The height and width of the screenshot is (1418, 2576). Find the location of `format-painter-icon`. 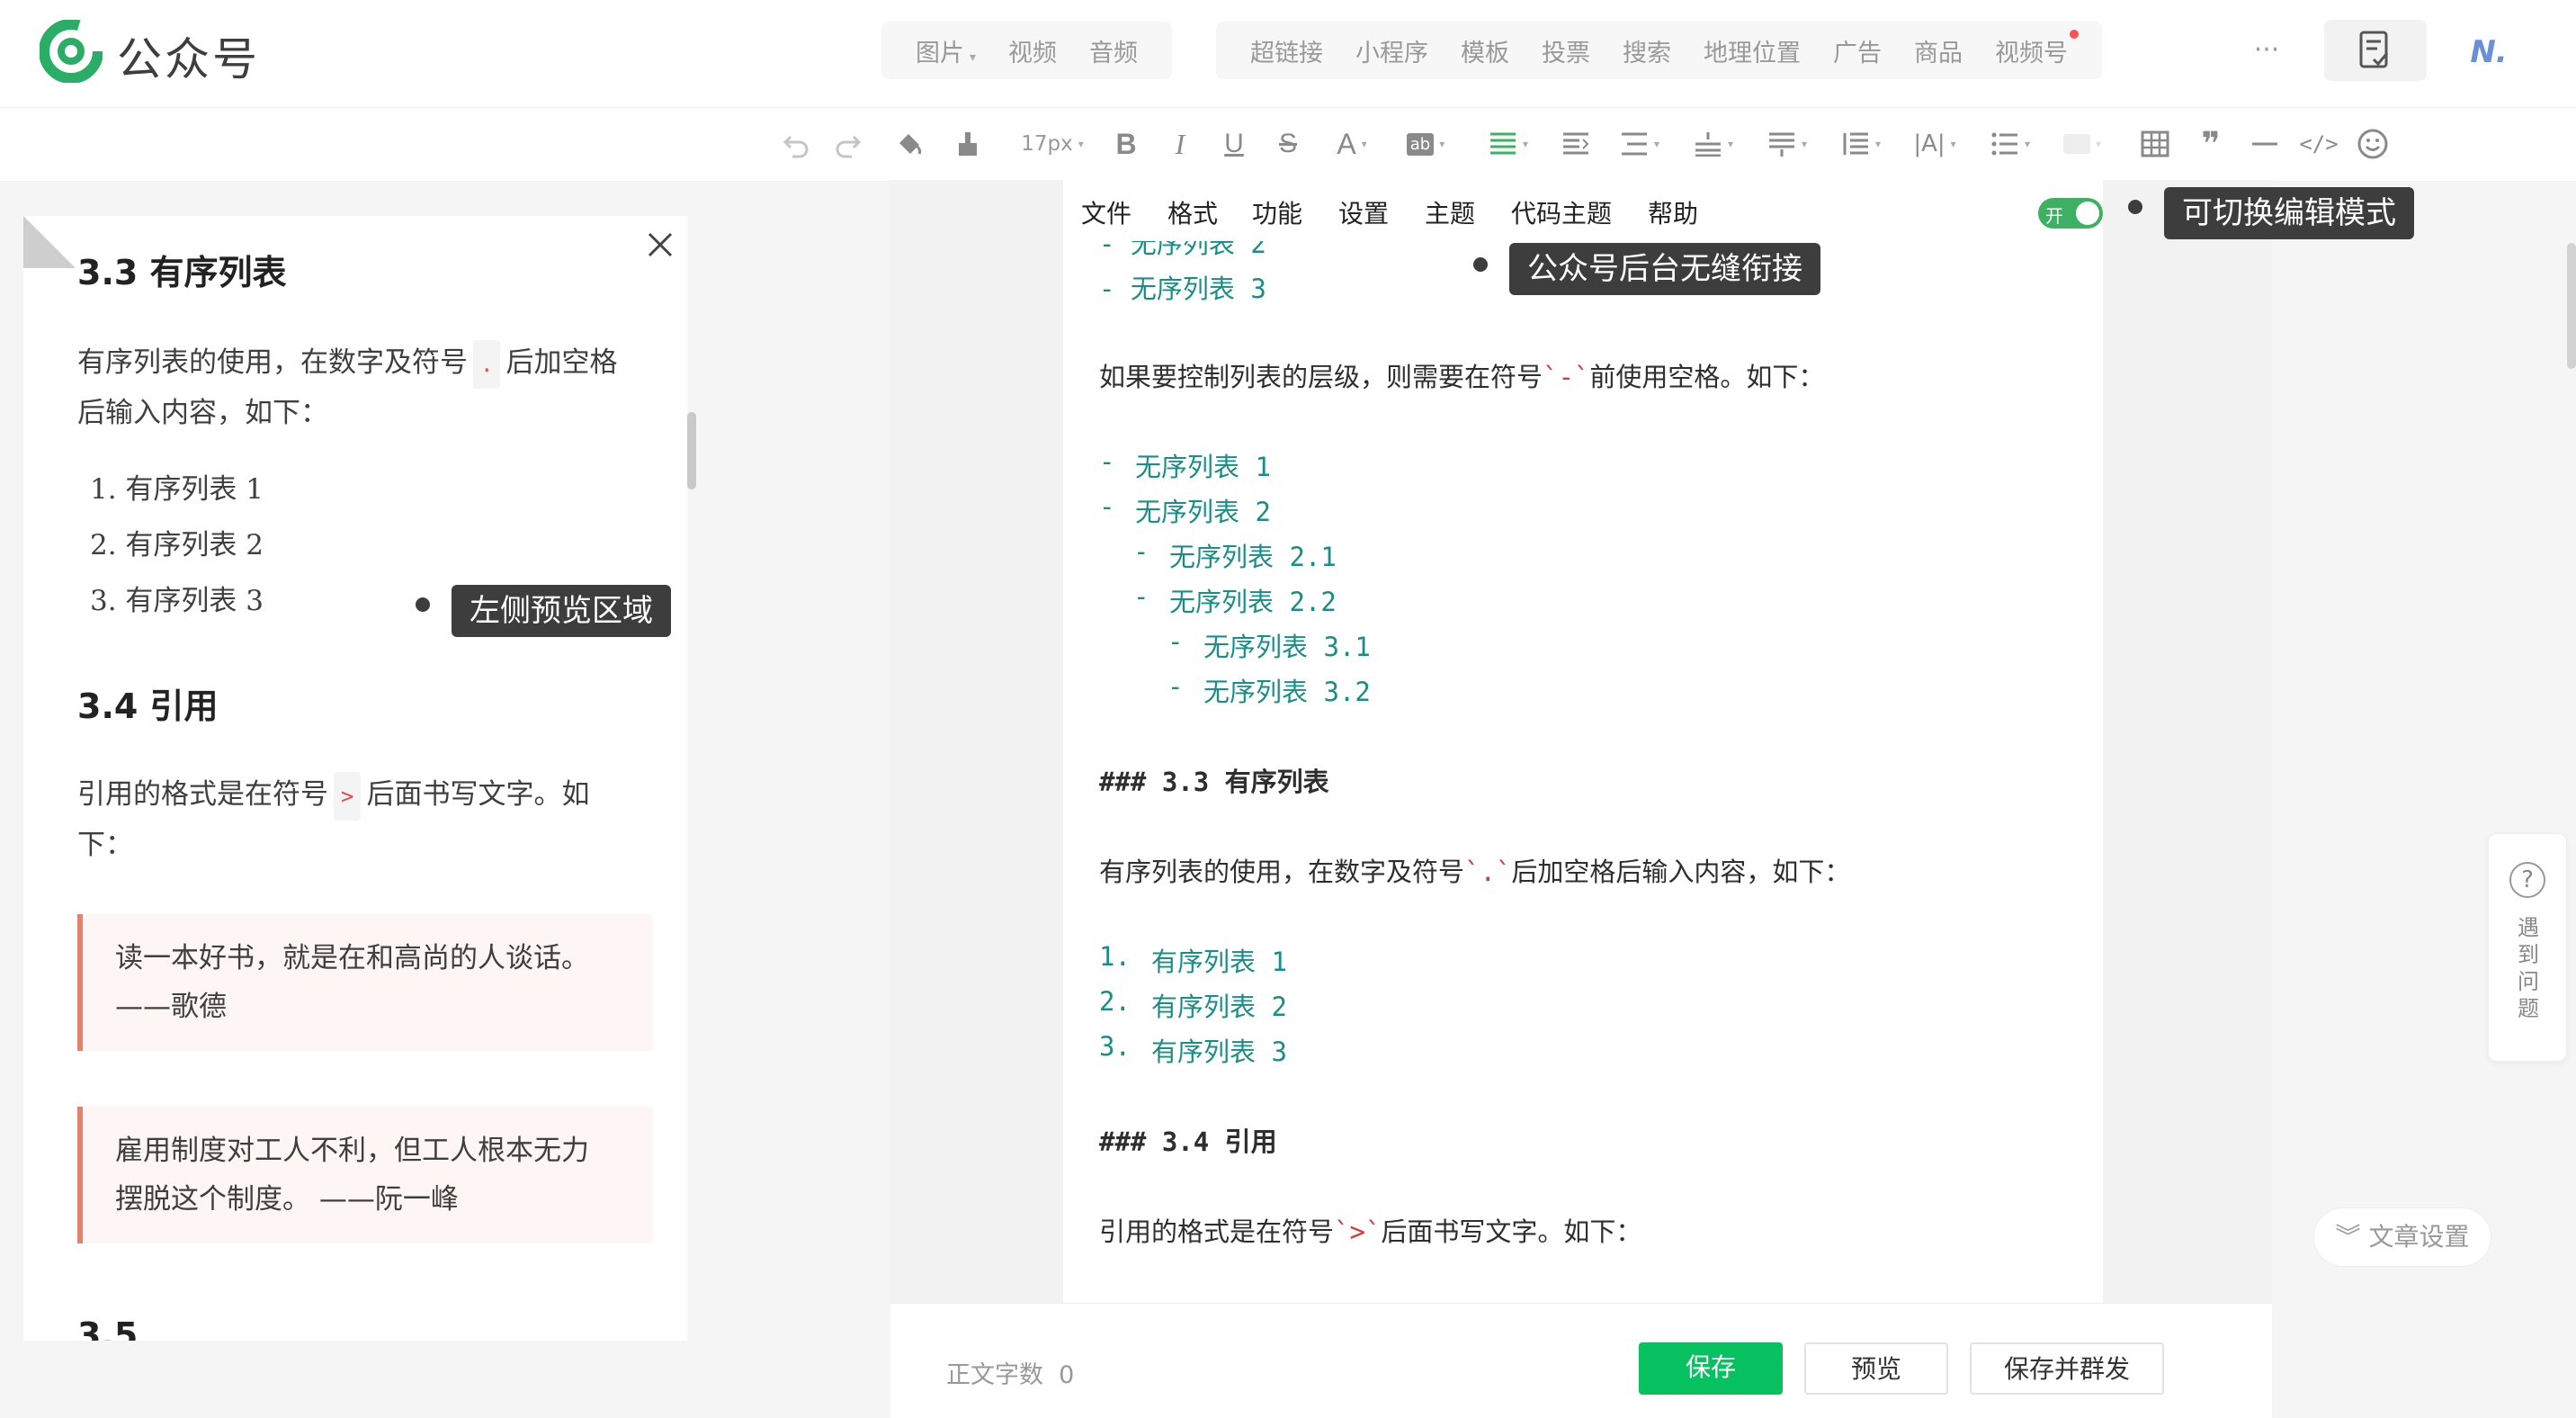

format-painter-icon is located at coordinates (909, 144).